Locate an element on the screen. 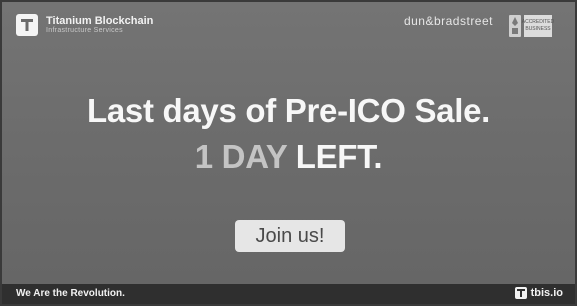 The height and width of the screenshot is (306, 577). site-url: tbis.io is located at coordinates (547, 293).